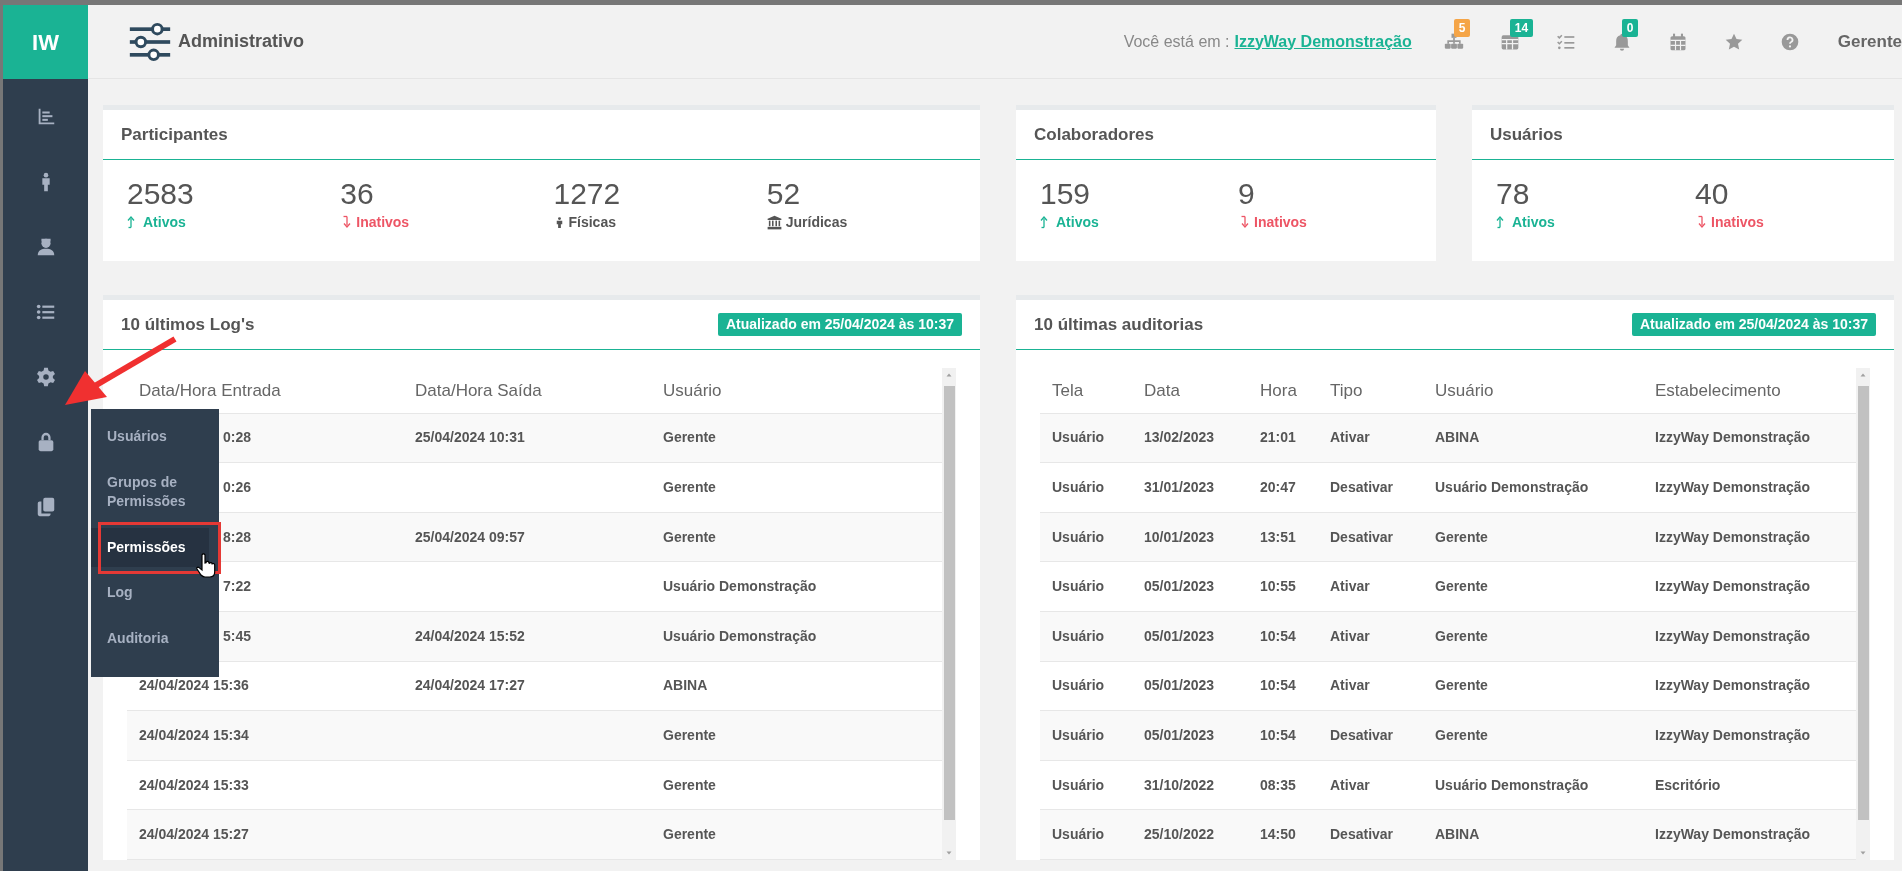 The height and width of the screenshot is (871, 1902). What do you see at coordinates (1370, 390) in the screenshot?
I see `column-header: Tipo` at bounding box center [1370, 390].